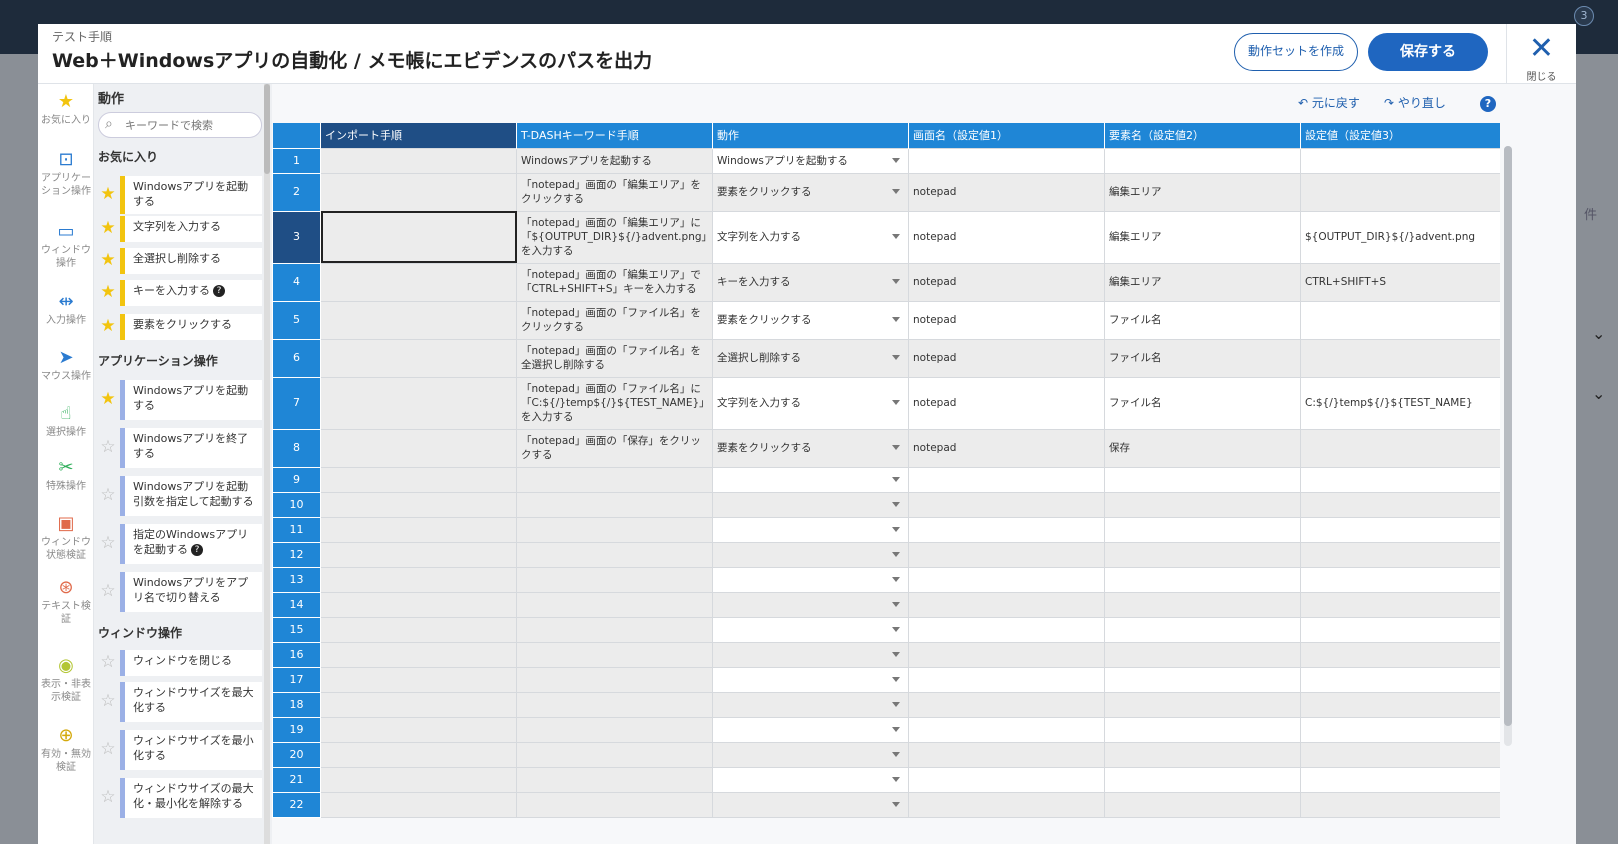 The image size is (1618, 844). What do you see at coordinates (296, 504) in the screenshot?
I see `row-number: 10` at bounding box center [296, 504].